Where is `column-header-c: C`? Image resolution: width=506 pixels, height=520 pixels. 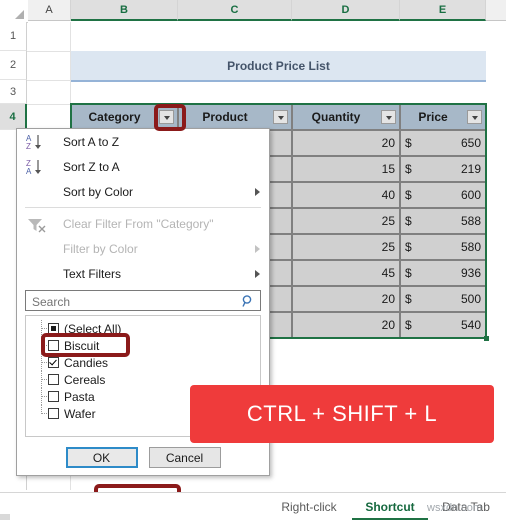
column-header-c: C is located at coordinates (235, 10).